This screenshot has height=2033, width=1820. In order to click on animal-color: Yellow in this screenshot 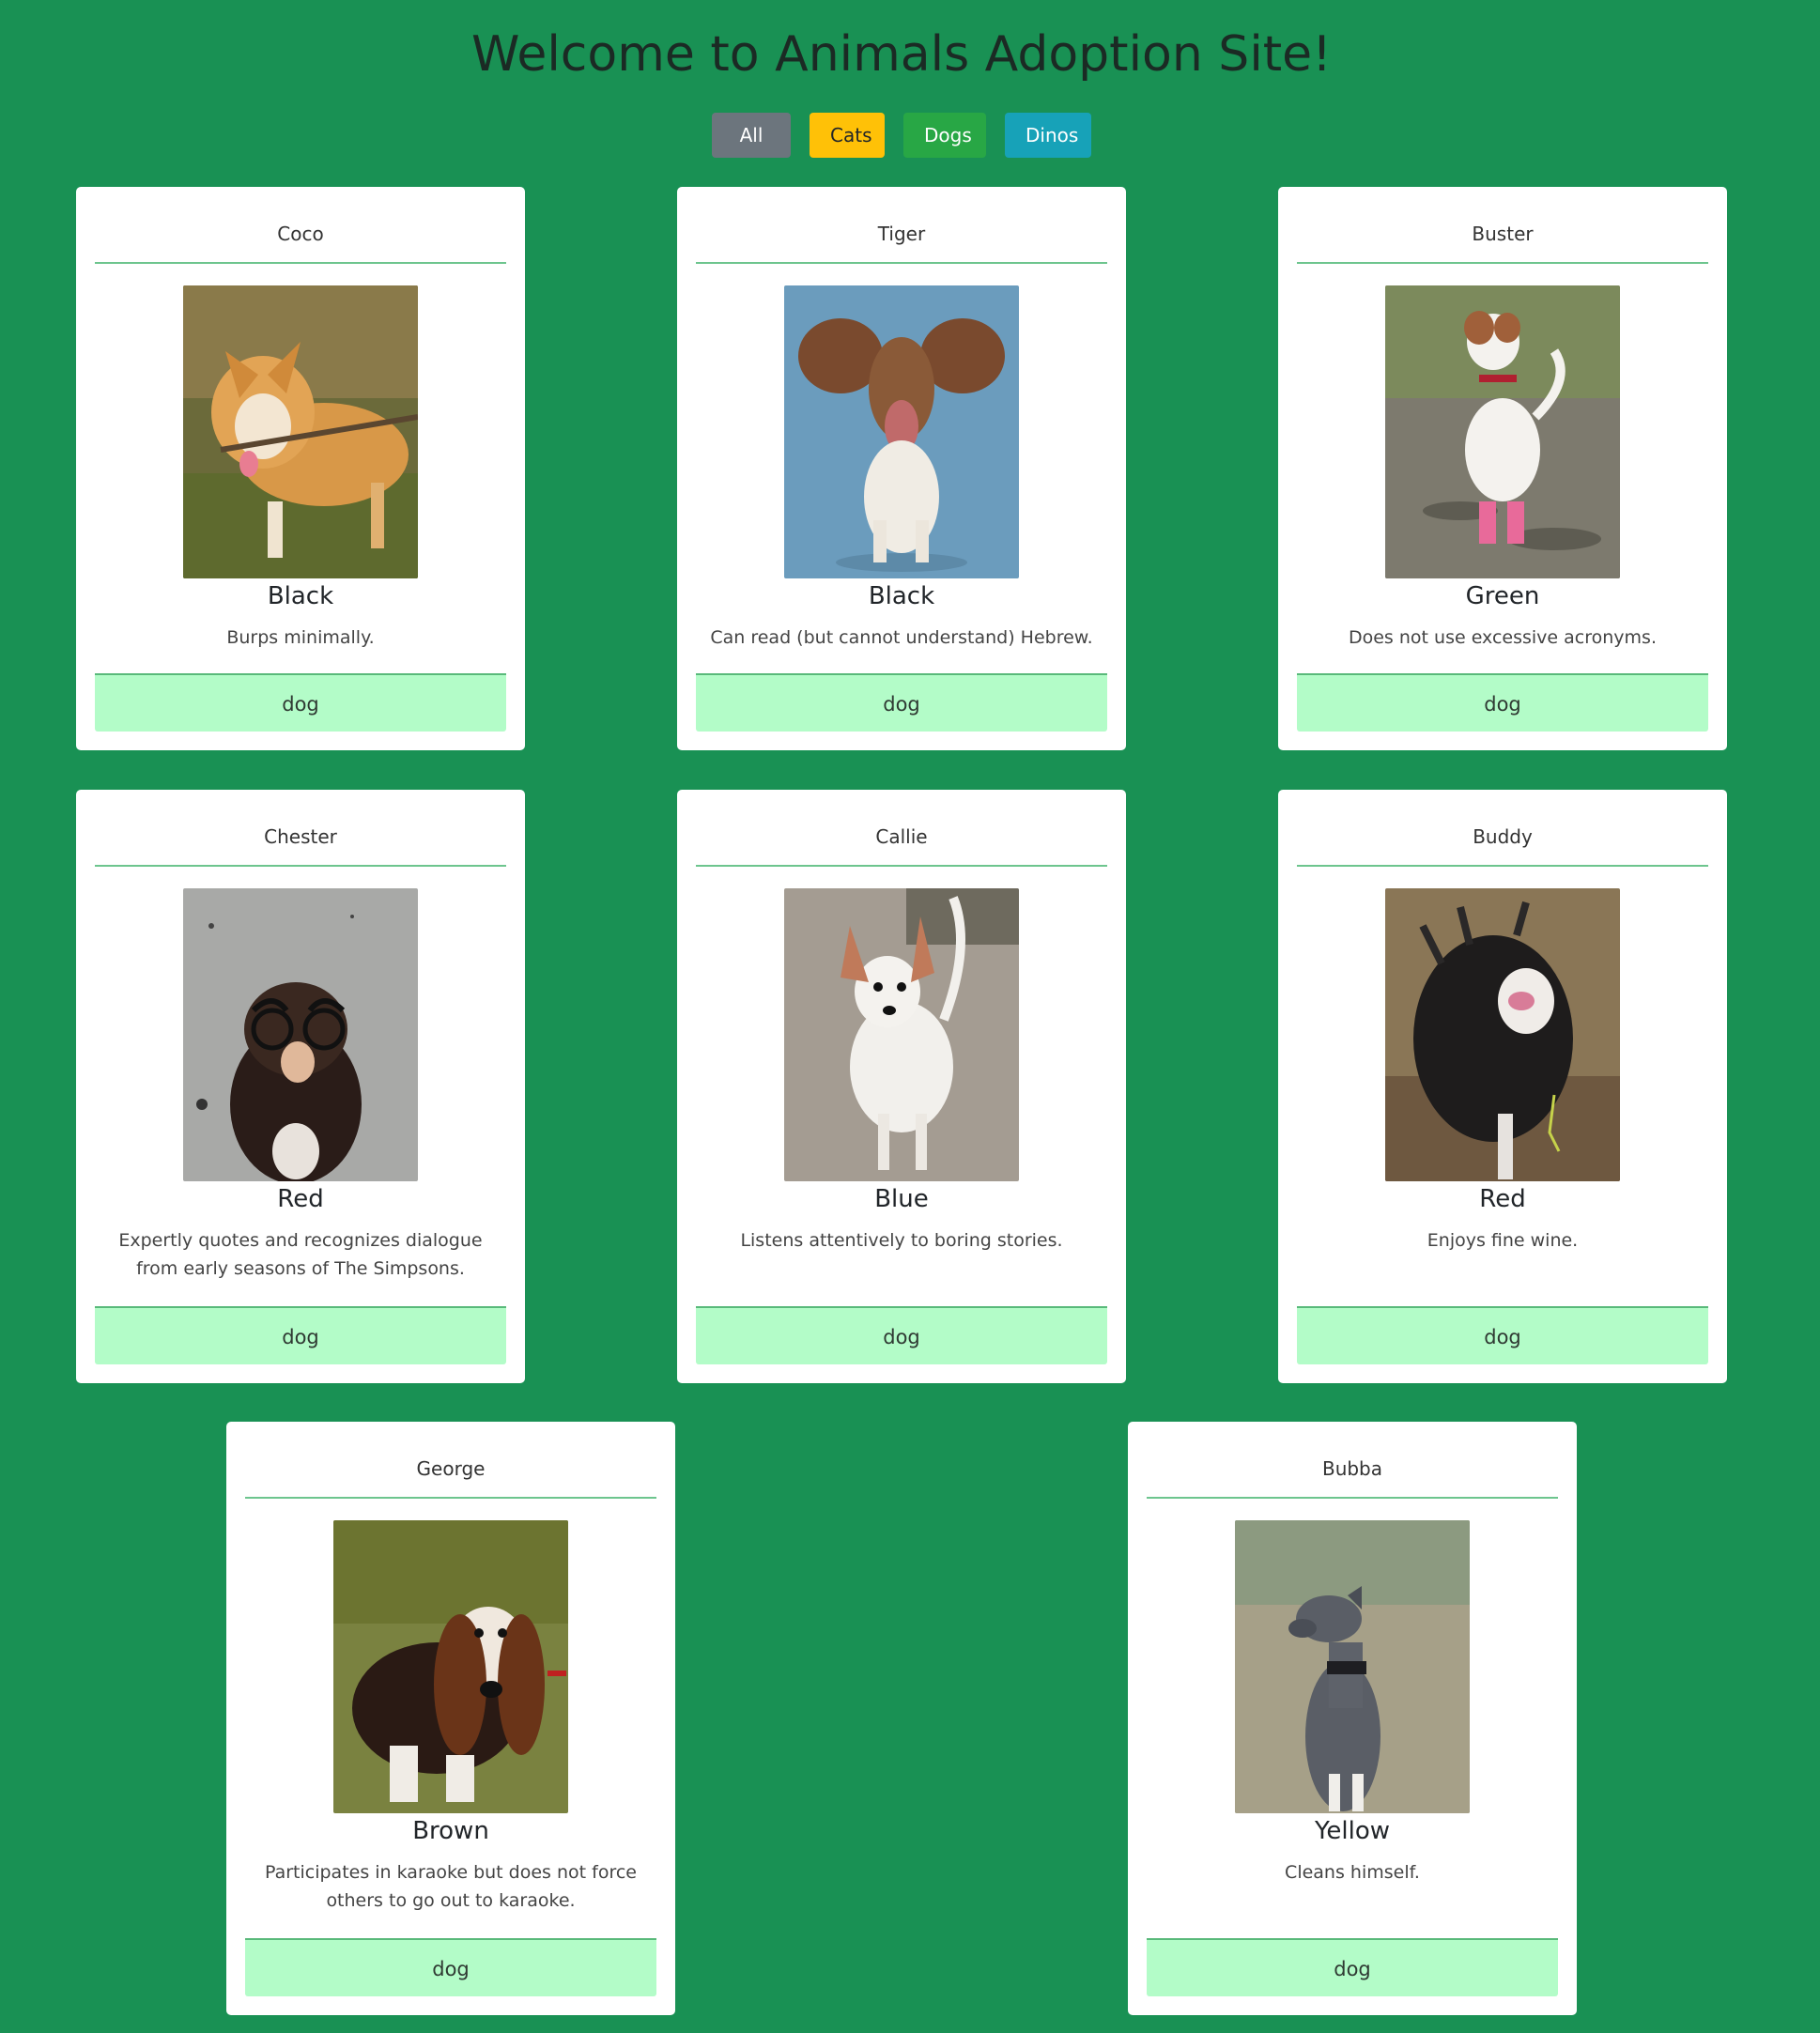, I will do `click(1352, 1831)`.